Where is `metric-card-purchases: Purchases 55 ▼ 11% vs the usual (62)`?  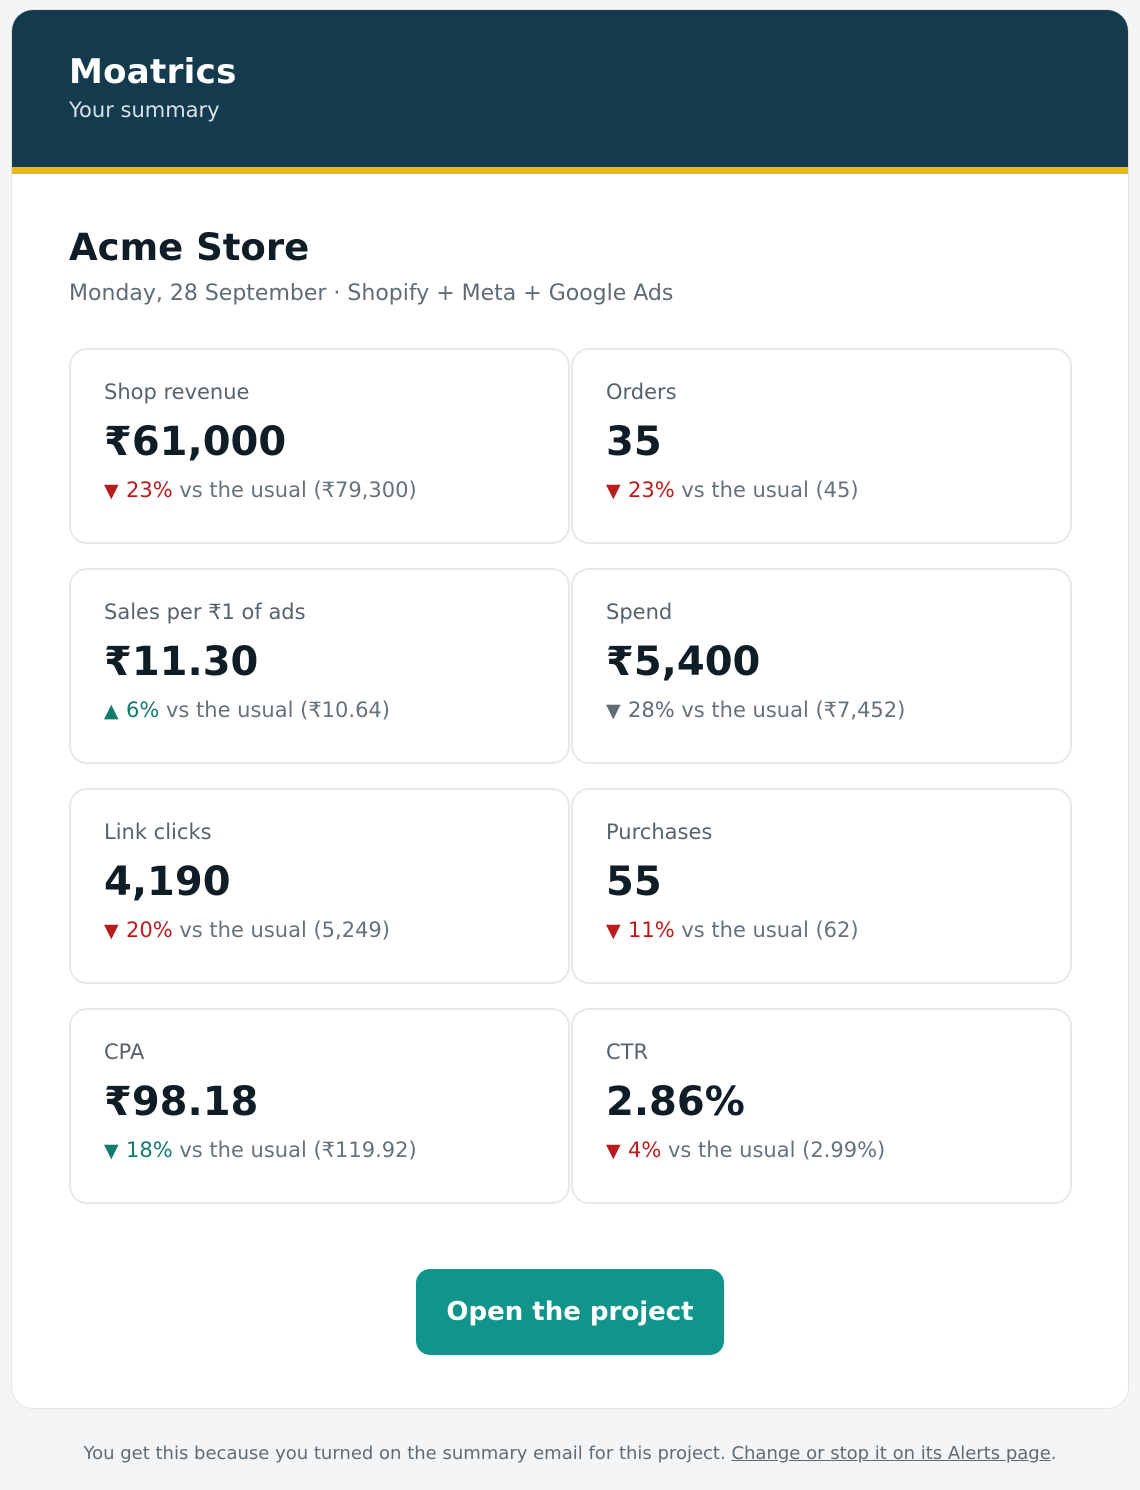 metric-card-purchases: Purchases 55 ▼ 11% vs the usual (62) is located at coordinates (821, 886).